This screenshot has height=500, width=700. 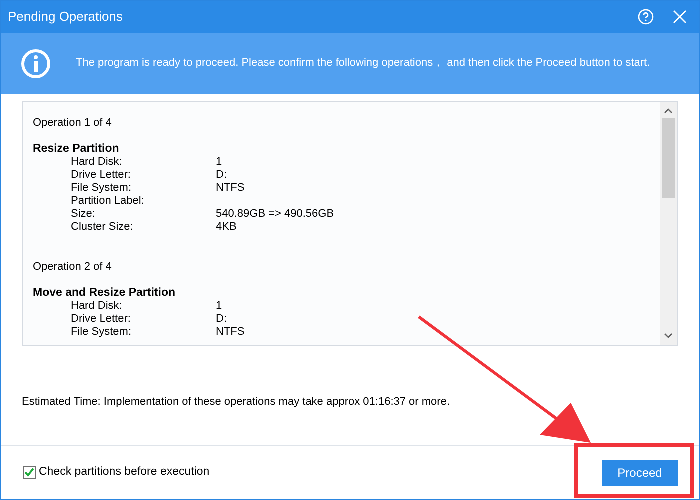 I want to click on scroll-up-icon, so click(x=668, y=111).